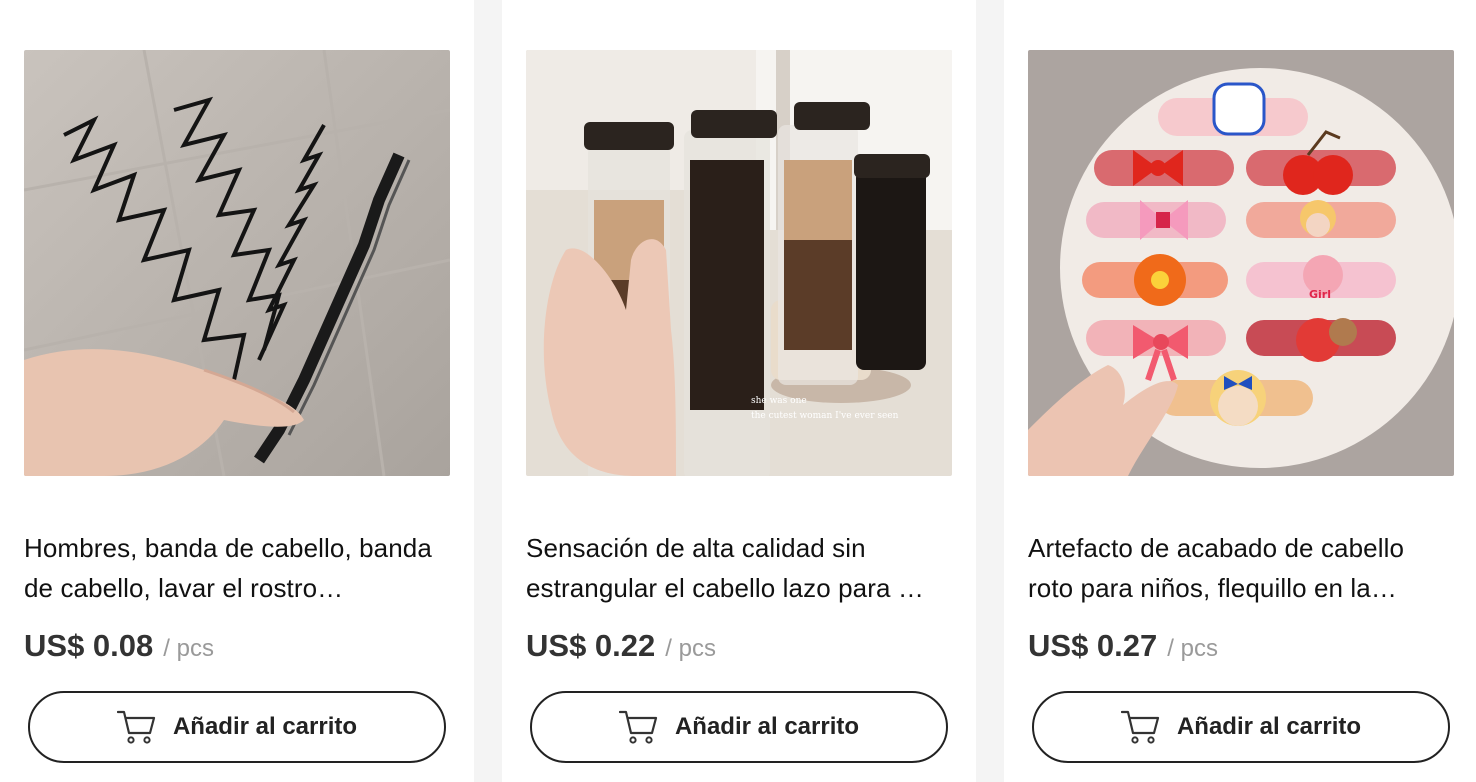 The height and width of the screenshot is (782, 1476). What do you see at coordinates (89, 645) in the screenshot?
I see `product-price: US$ 0.08` at bounding box center [89, 645].